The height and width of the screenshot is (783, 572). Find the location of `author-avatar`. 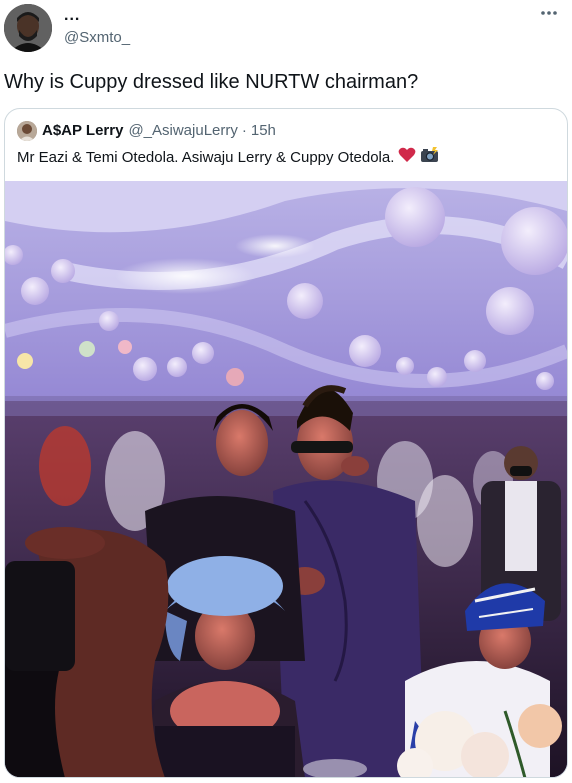

author-avatar is located at coordinates (28, 28).